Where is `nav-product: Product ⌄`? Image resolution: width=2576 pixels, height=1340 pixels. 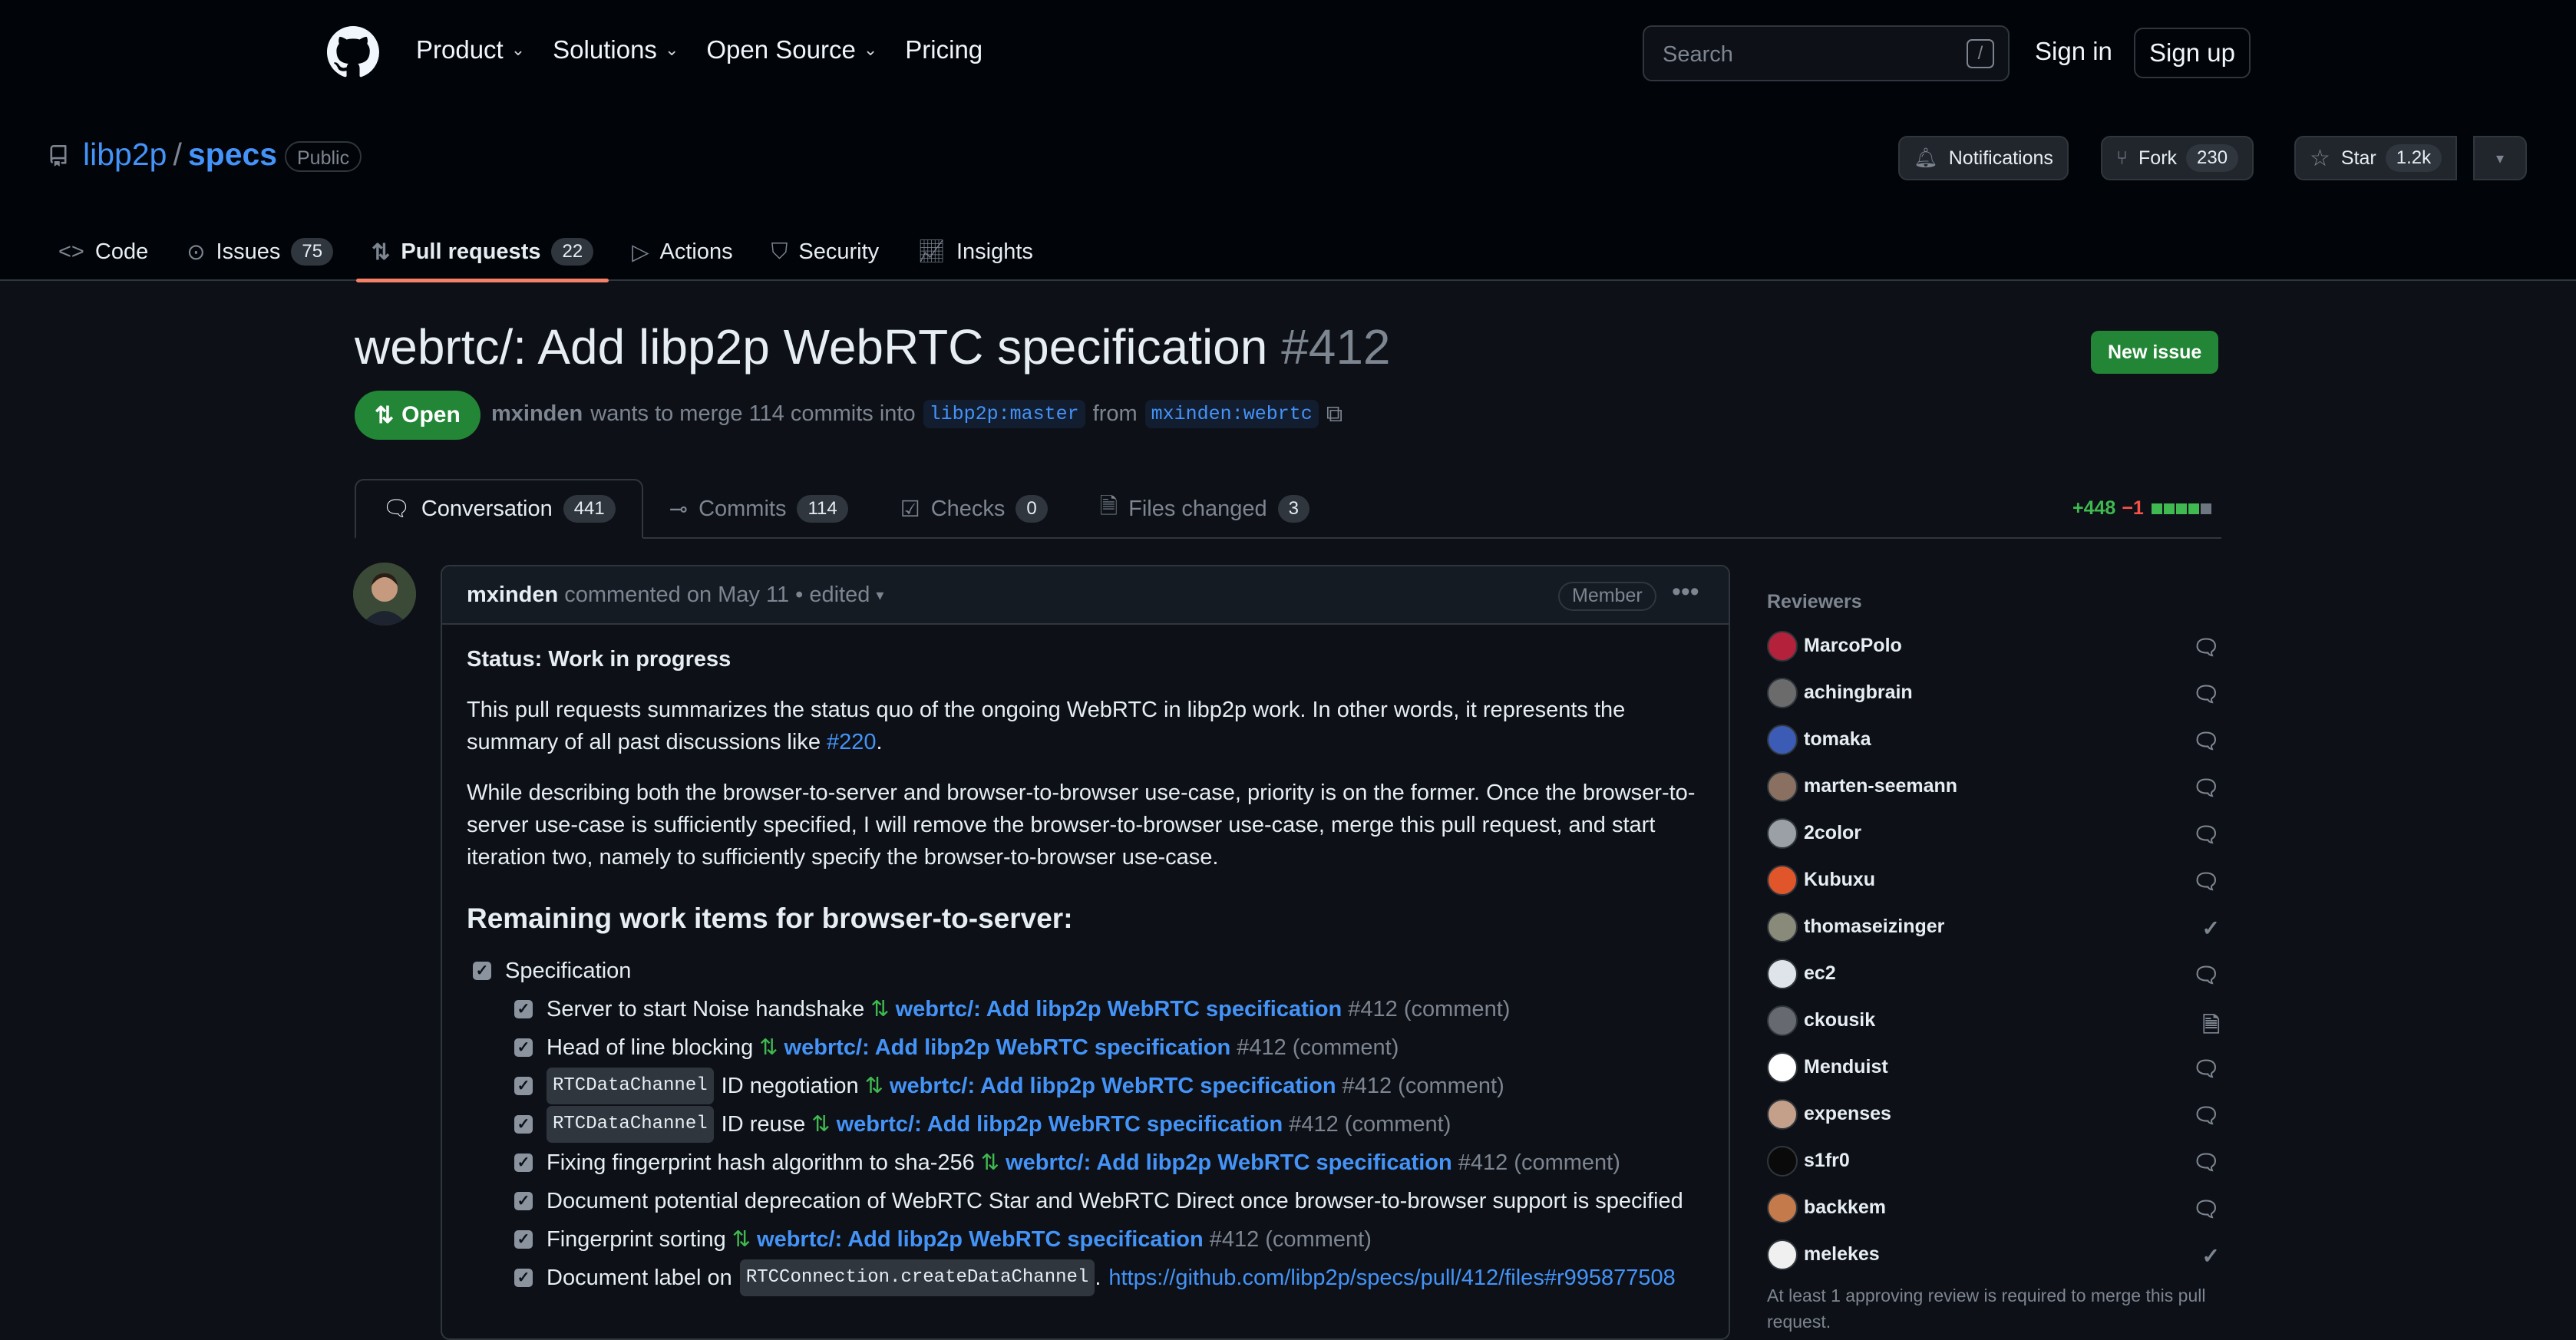
nav-product: Product ⌄ is located at coordinates (470, 49).